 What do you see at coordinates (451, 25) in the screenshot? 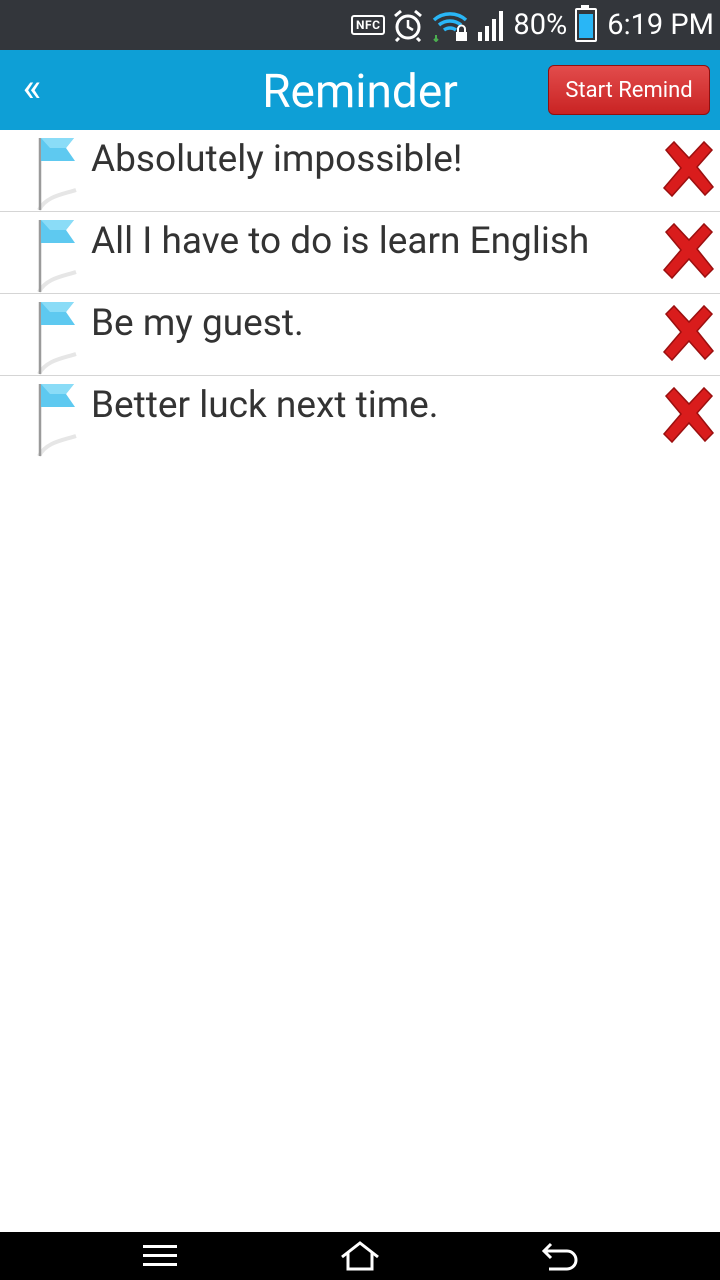
I see `wifi-lock-icon` at bounding box center [451, 25].